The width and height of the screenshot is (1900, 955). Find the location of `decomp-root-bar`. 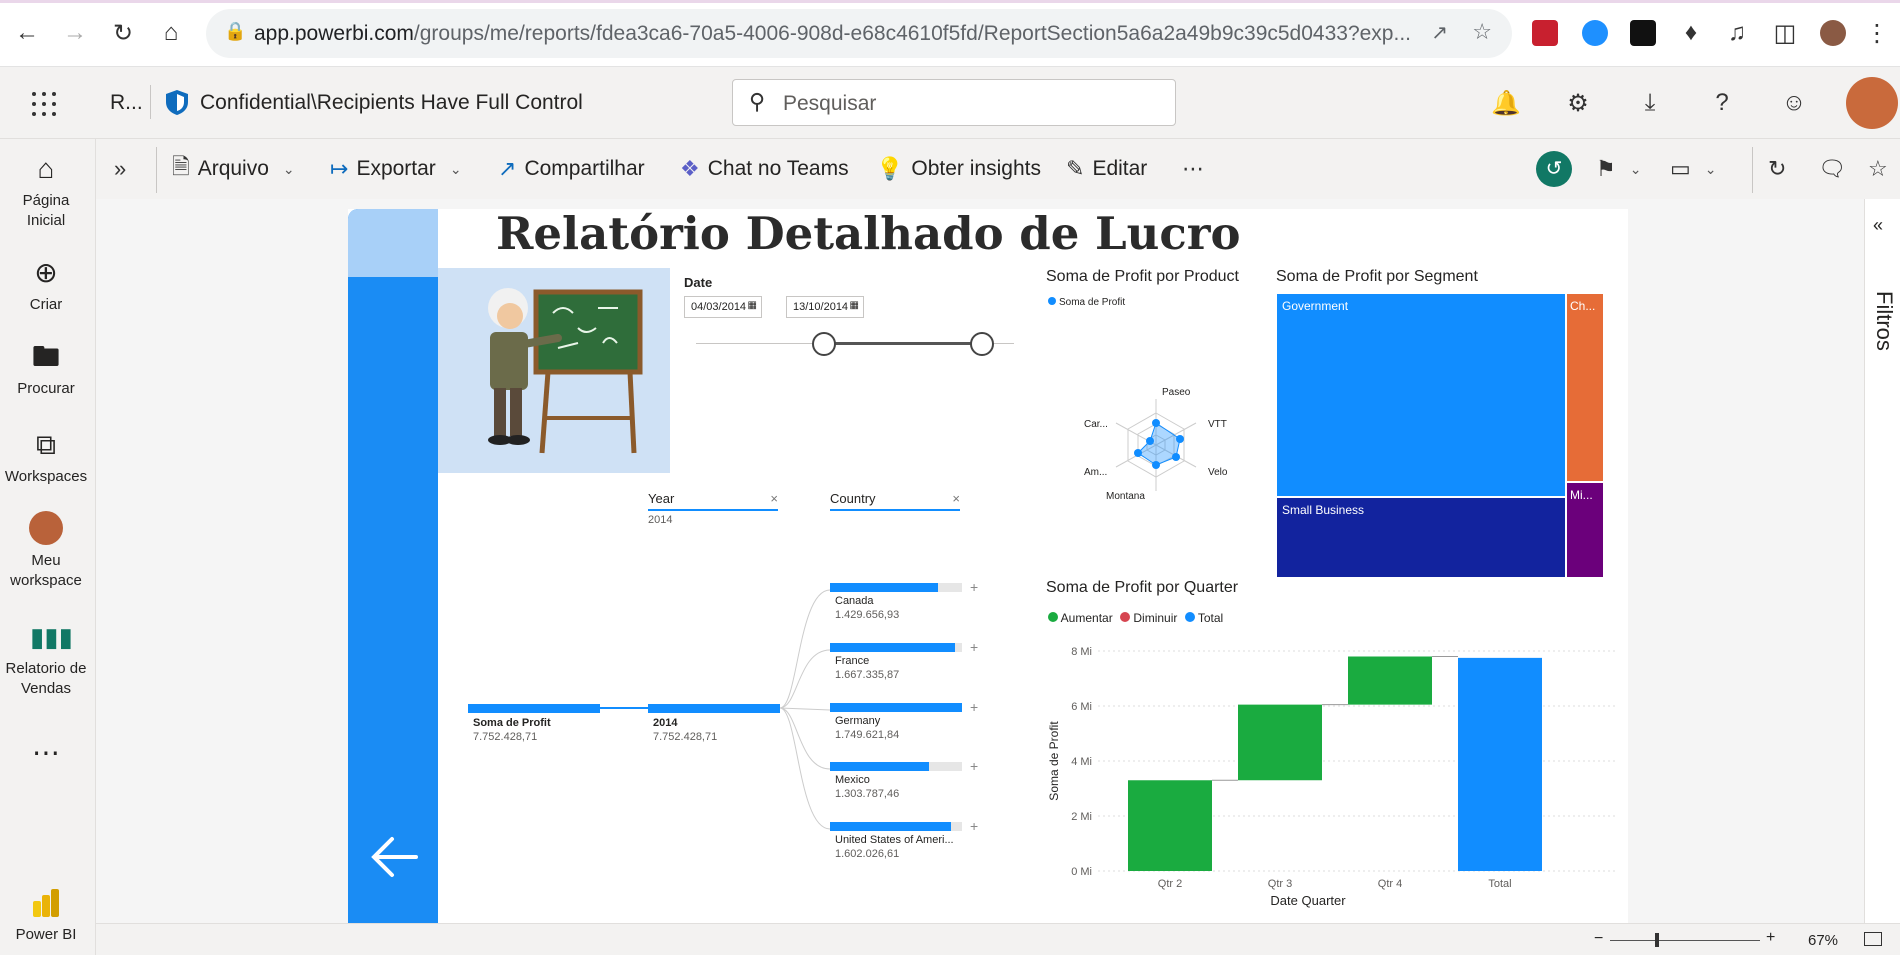

decomp-root-bar is located at coordinates (534, 708).